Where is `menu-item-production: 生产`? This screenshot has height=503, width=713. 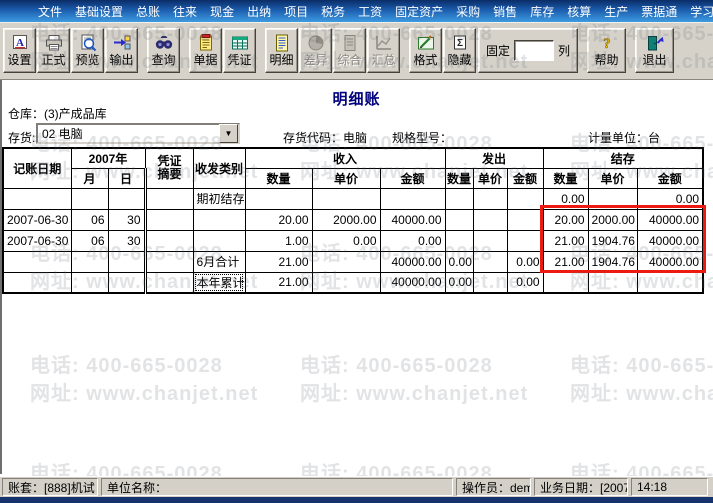 menu-item-production: 生产 is located at coordinates (616, 11).